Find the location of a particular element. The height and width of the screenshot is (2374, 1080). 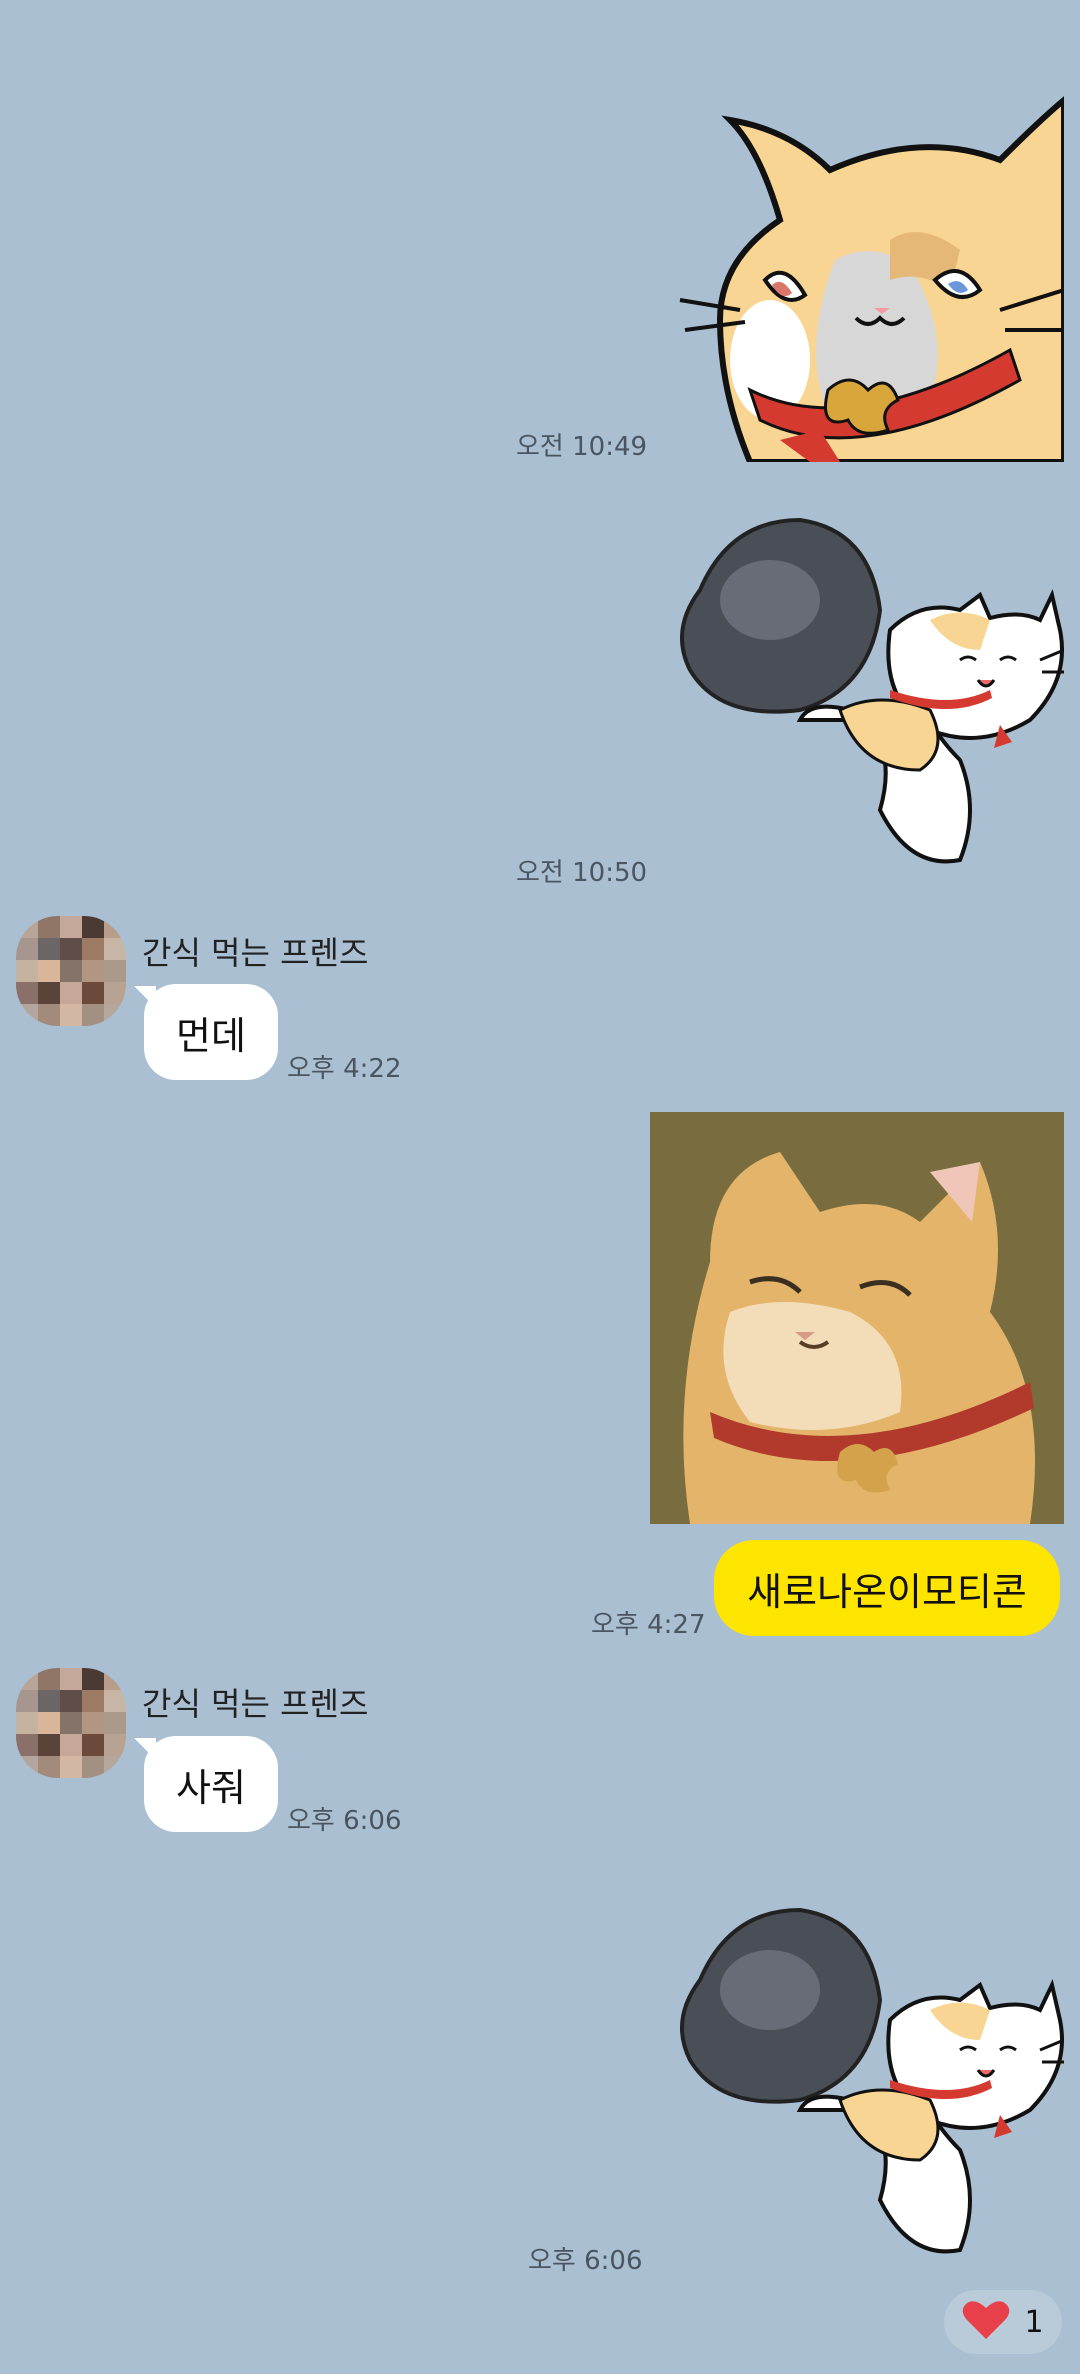

cat-face-sticker is located at coordinates (862, 276).